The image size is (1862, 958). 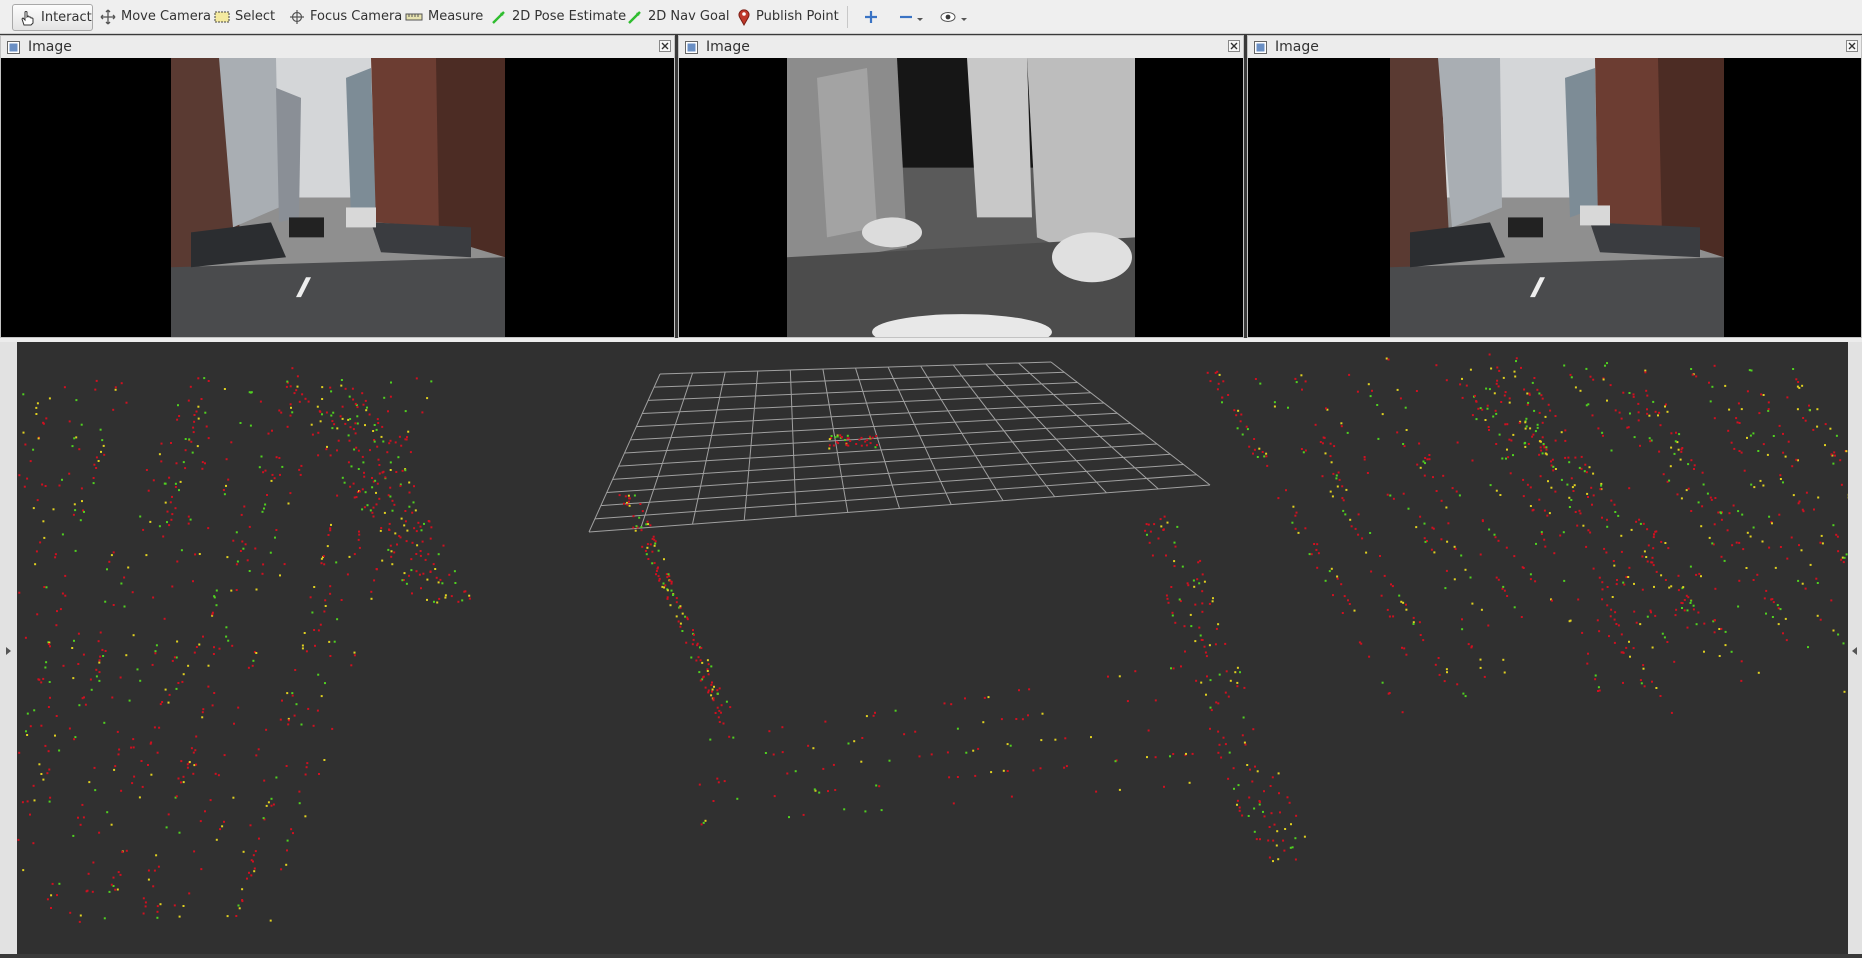 What do you see at coordinates (914, 16) in the screenshot?
I see `remove-tool-button` at bounding box center [914, 16].